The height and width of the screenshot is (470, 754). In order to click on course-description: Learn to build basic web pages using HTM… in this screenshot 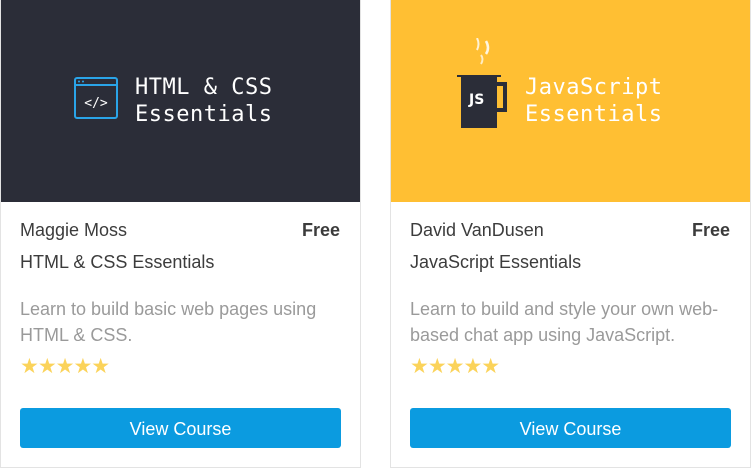, I will do `click(168, 322)`.